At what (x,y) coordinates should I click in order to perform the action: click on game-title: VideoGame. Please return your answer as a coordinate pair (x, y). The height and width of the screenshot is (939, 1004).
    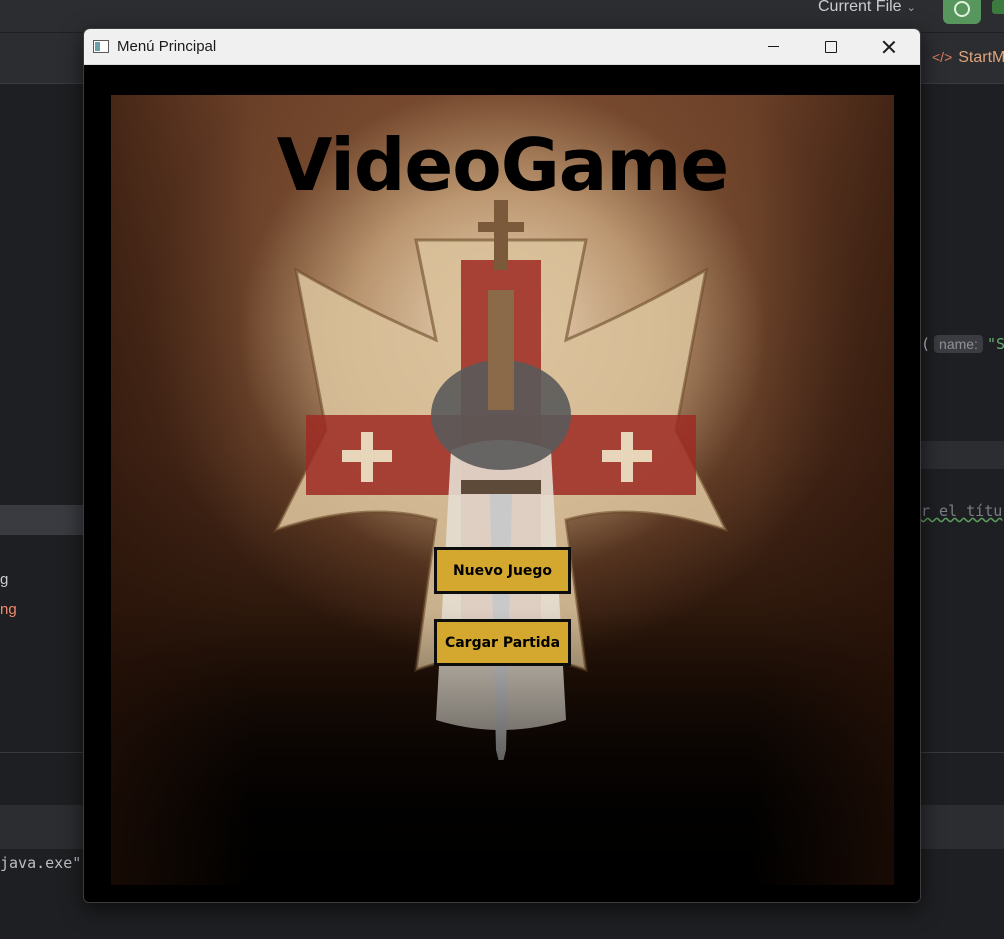
    Looking at the image, I should click on (503, 165).